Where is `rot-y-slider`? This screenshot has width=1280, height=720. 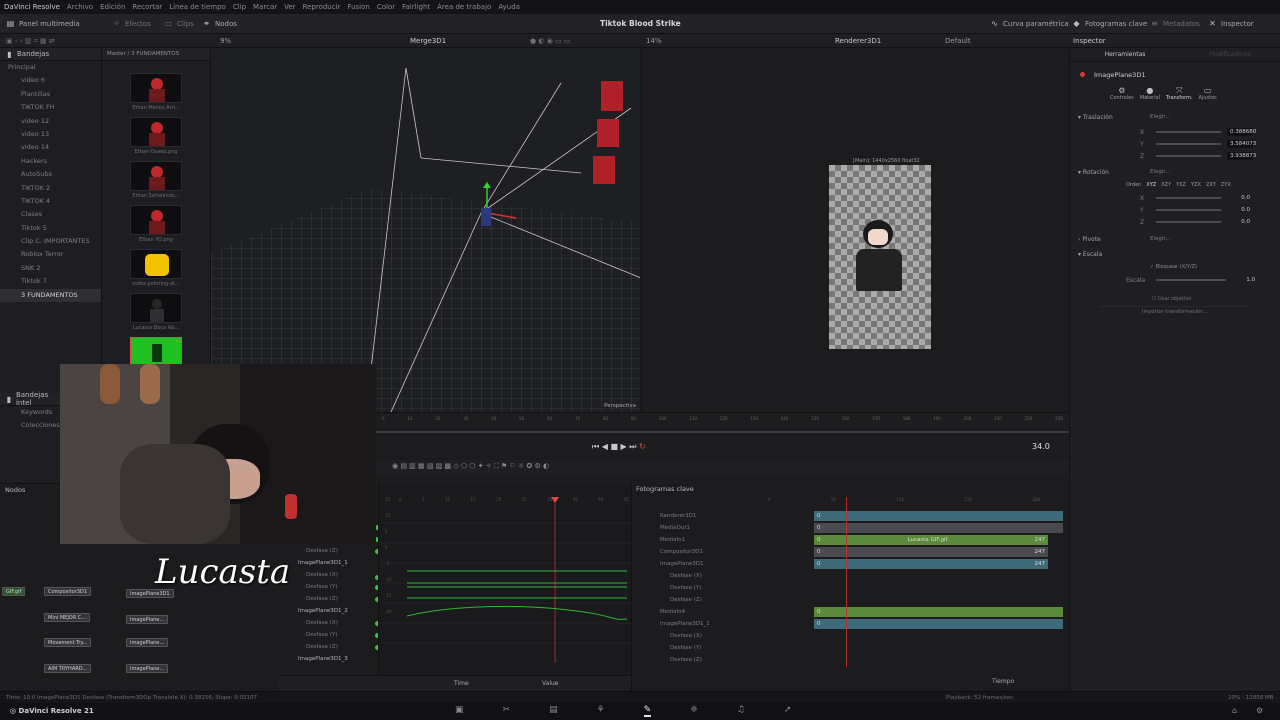
rot-y-slider is located at coordinates (1188, 210).